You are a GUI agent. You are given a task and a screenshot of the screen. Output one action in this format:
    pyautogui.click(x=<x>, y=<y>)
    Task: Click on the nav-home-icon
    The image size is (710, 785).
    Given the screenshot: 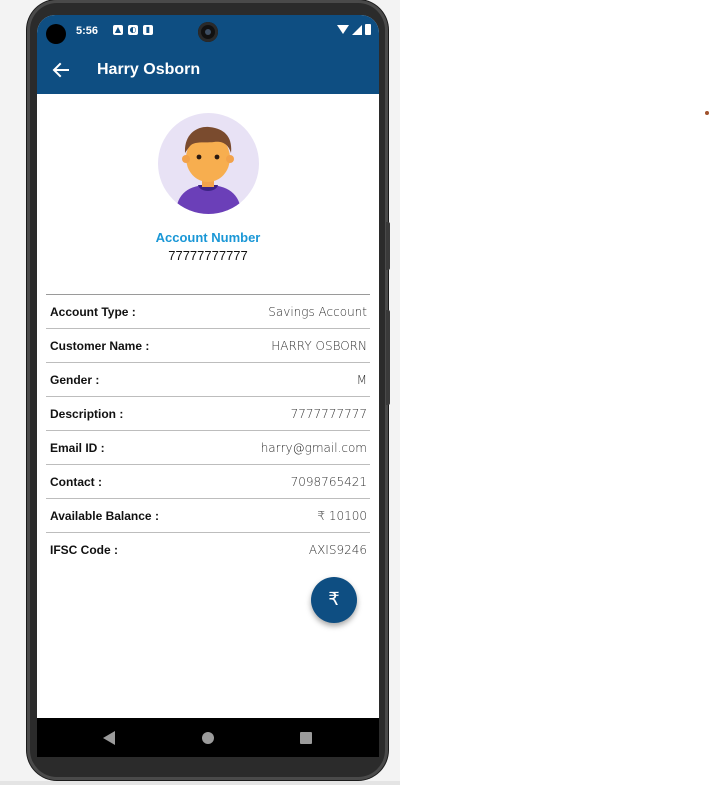 What is the action you would take?
    pyautogui.click(x=208, y=738)
    